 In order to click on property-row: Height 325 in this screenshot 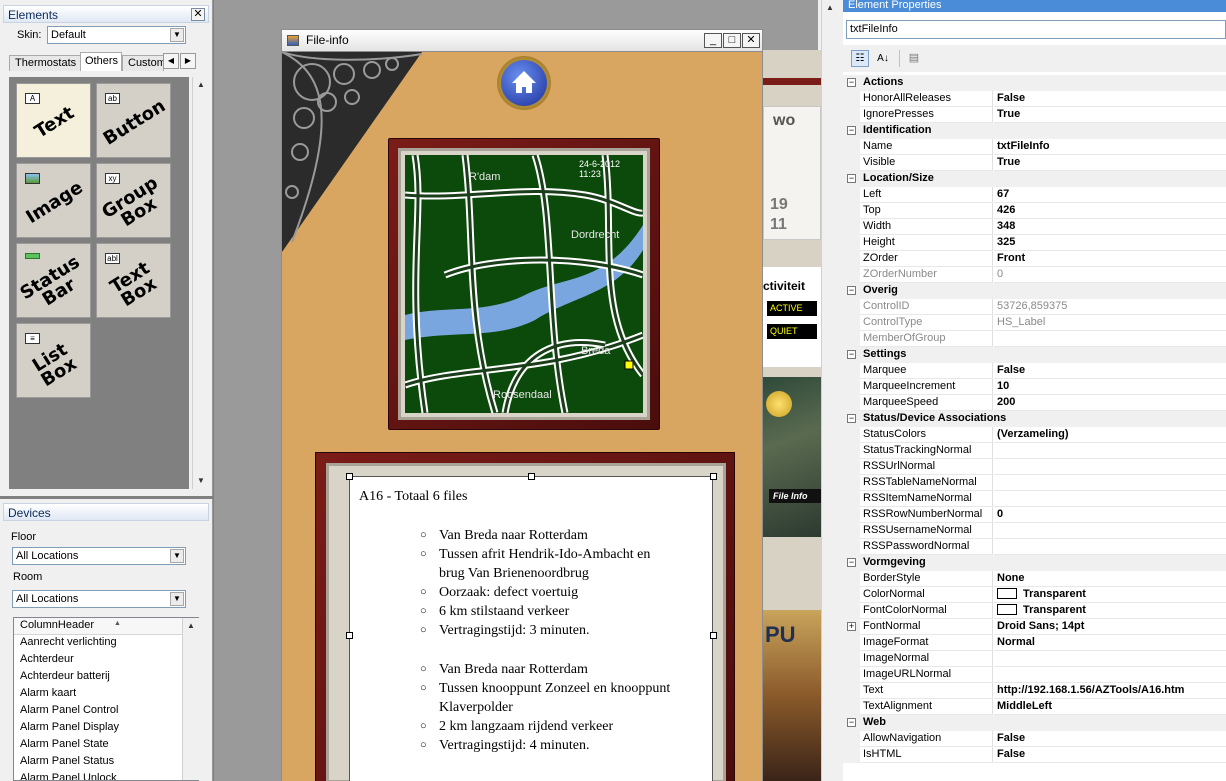, I will do `click(1034, 243)`.